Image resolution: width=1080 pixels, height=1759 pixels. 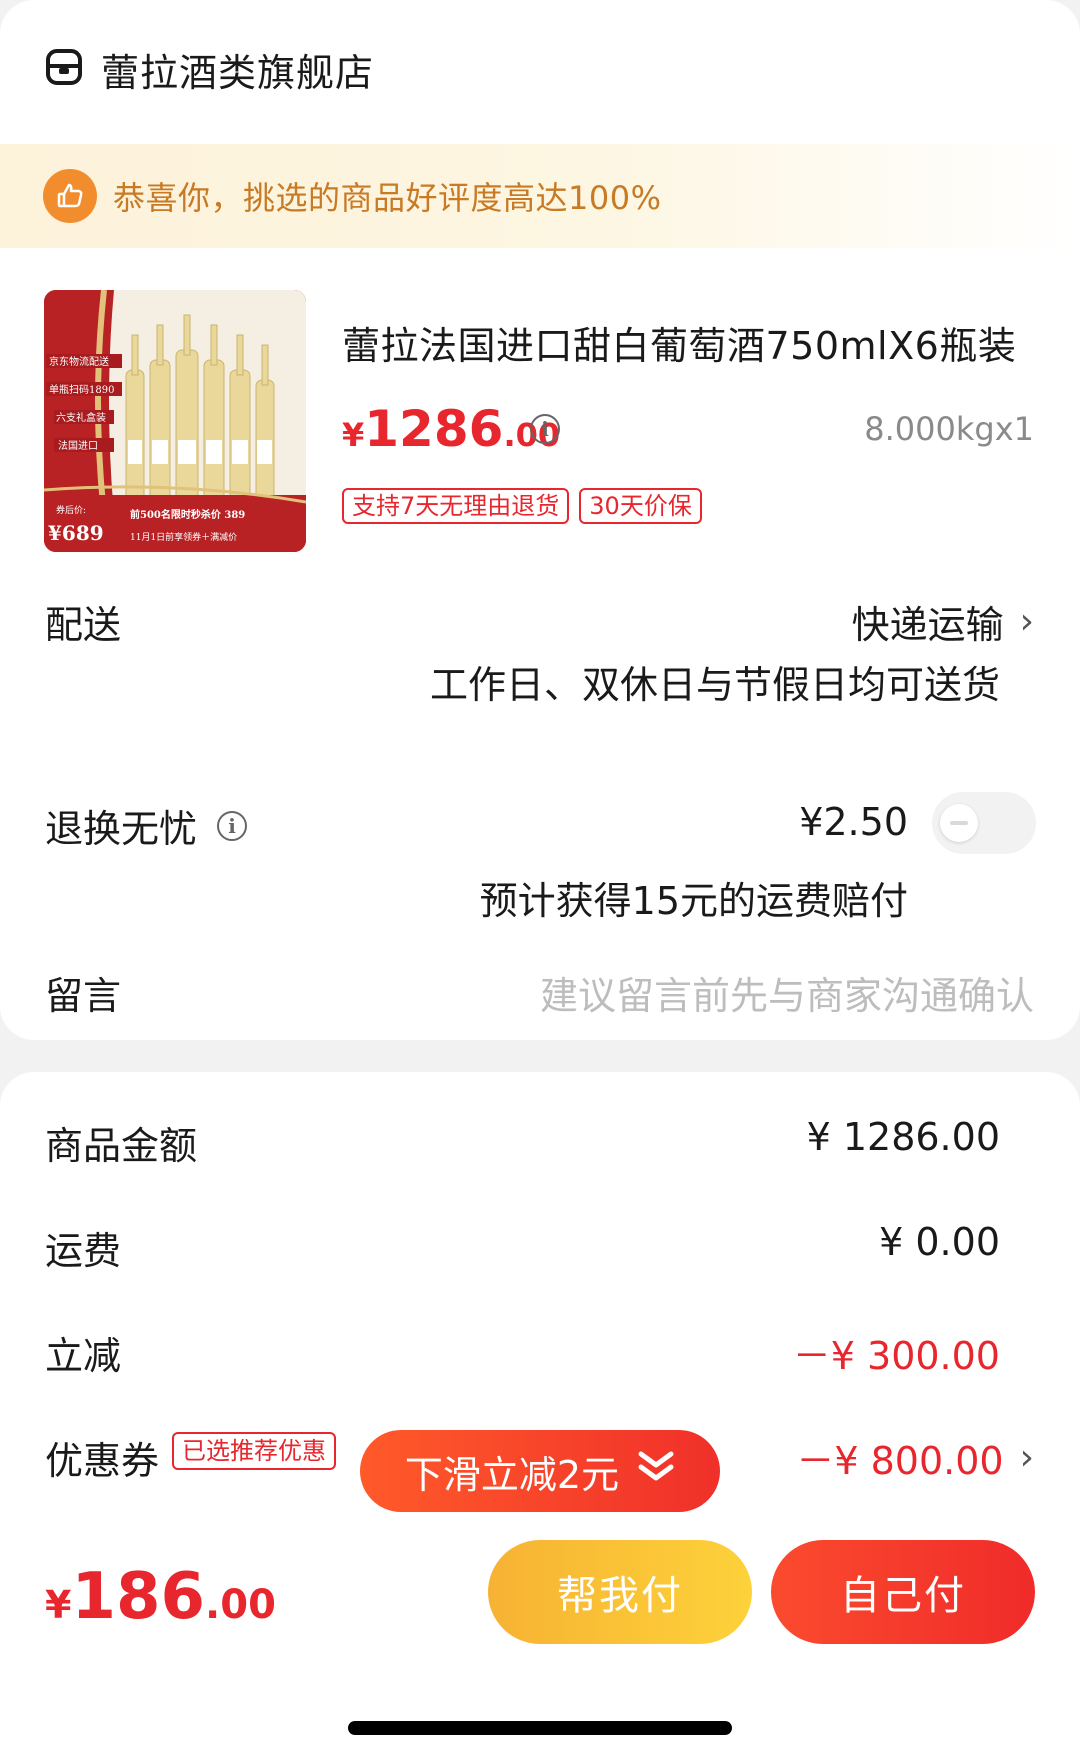 What do you see at coordinates (693, 901) in the screenshot?
I see `returns-note: 预计获得15元的运费赔付` at bounding box center [693, 901].